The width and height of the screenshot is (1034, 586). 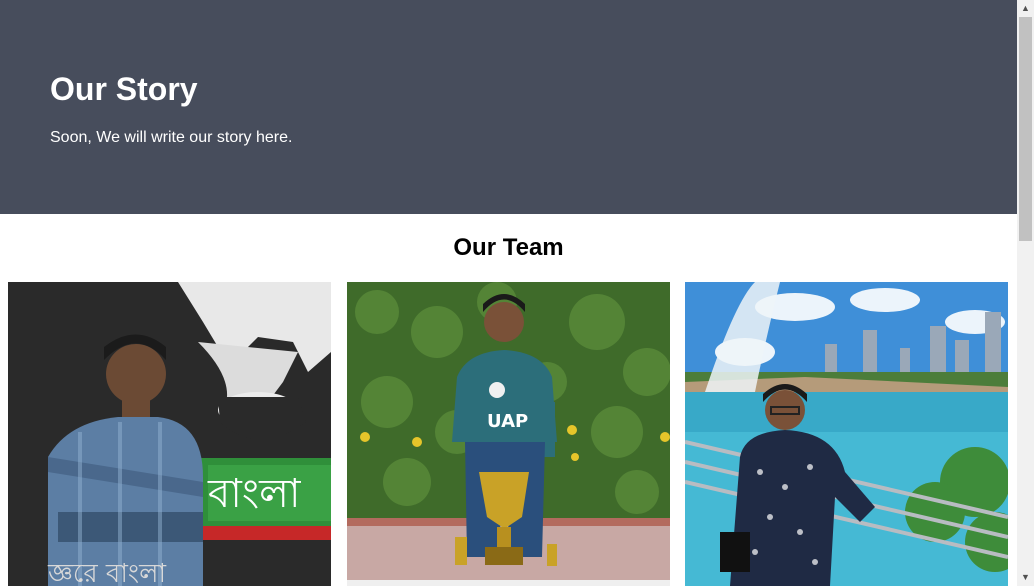 What do you see at coordinates (507, 421) in the screenshot?
I see `jersey-text: UAP` at bounding box center [507, 421].